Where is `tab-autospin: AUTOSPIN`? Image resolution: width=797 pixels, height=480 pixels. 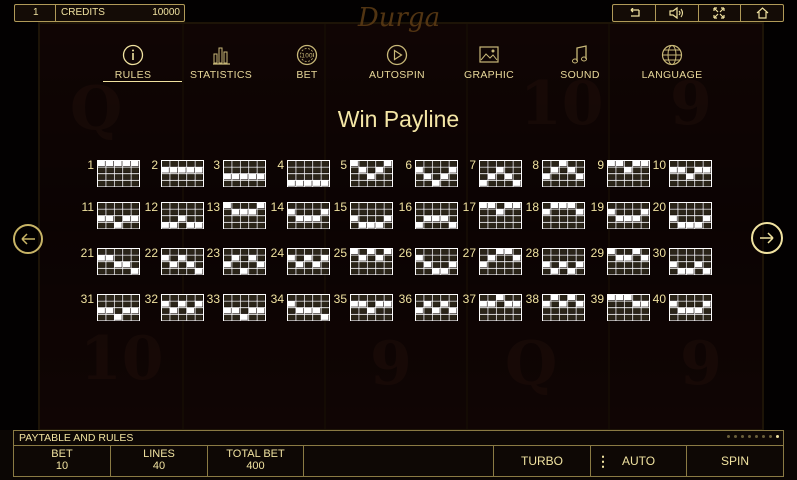
tab-autospin: AUTOSPIN is located at coordinates (397, 63).